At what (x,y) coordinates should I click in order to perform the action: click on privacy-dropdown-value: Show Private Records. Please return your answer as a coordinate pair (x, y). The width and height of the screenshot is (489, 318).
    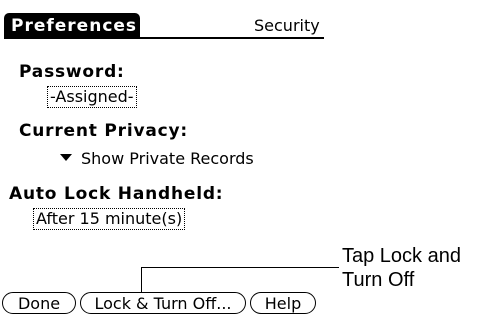
    Looking at the image, I should click on (167, 158).